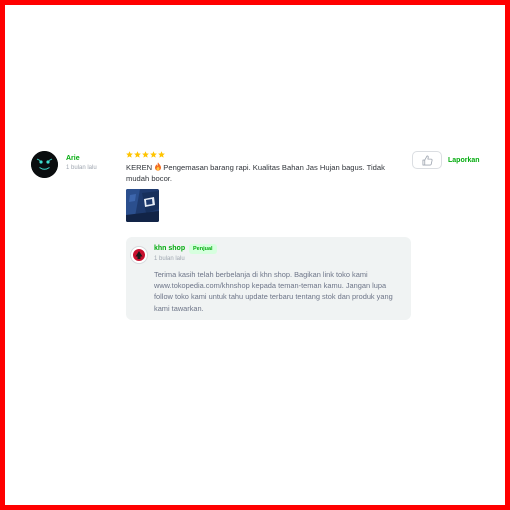  Describe the element at coordinates (169, 259) in the screenshot. I see `reply-timestamp: 1 bulan lalu` at that location.